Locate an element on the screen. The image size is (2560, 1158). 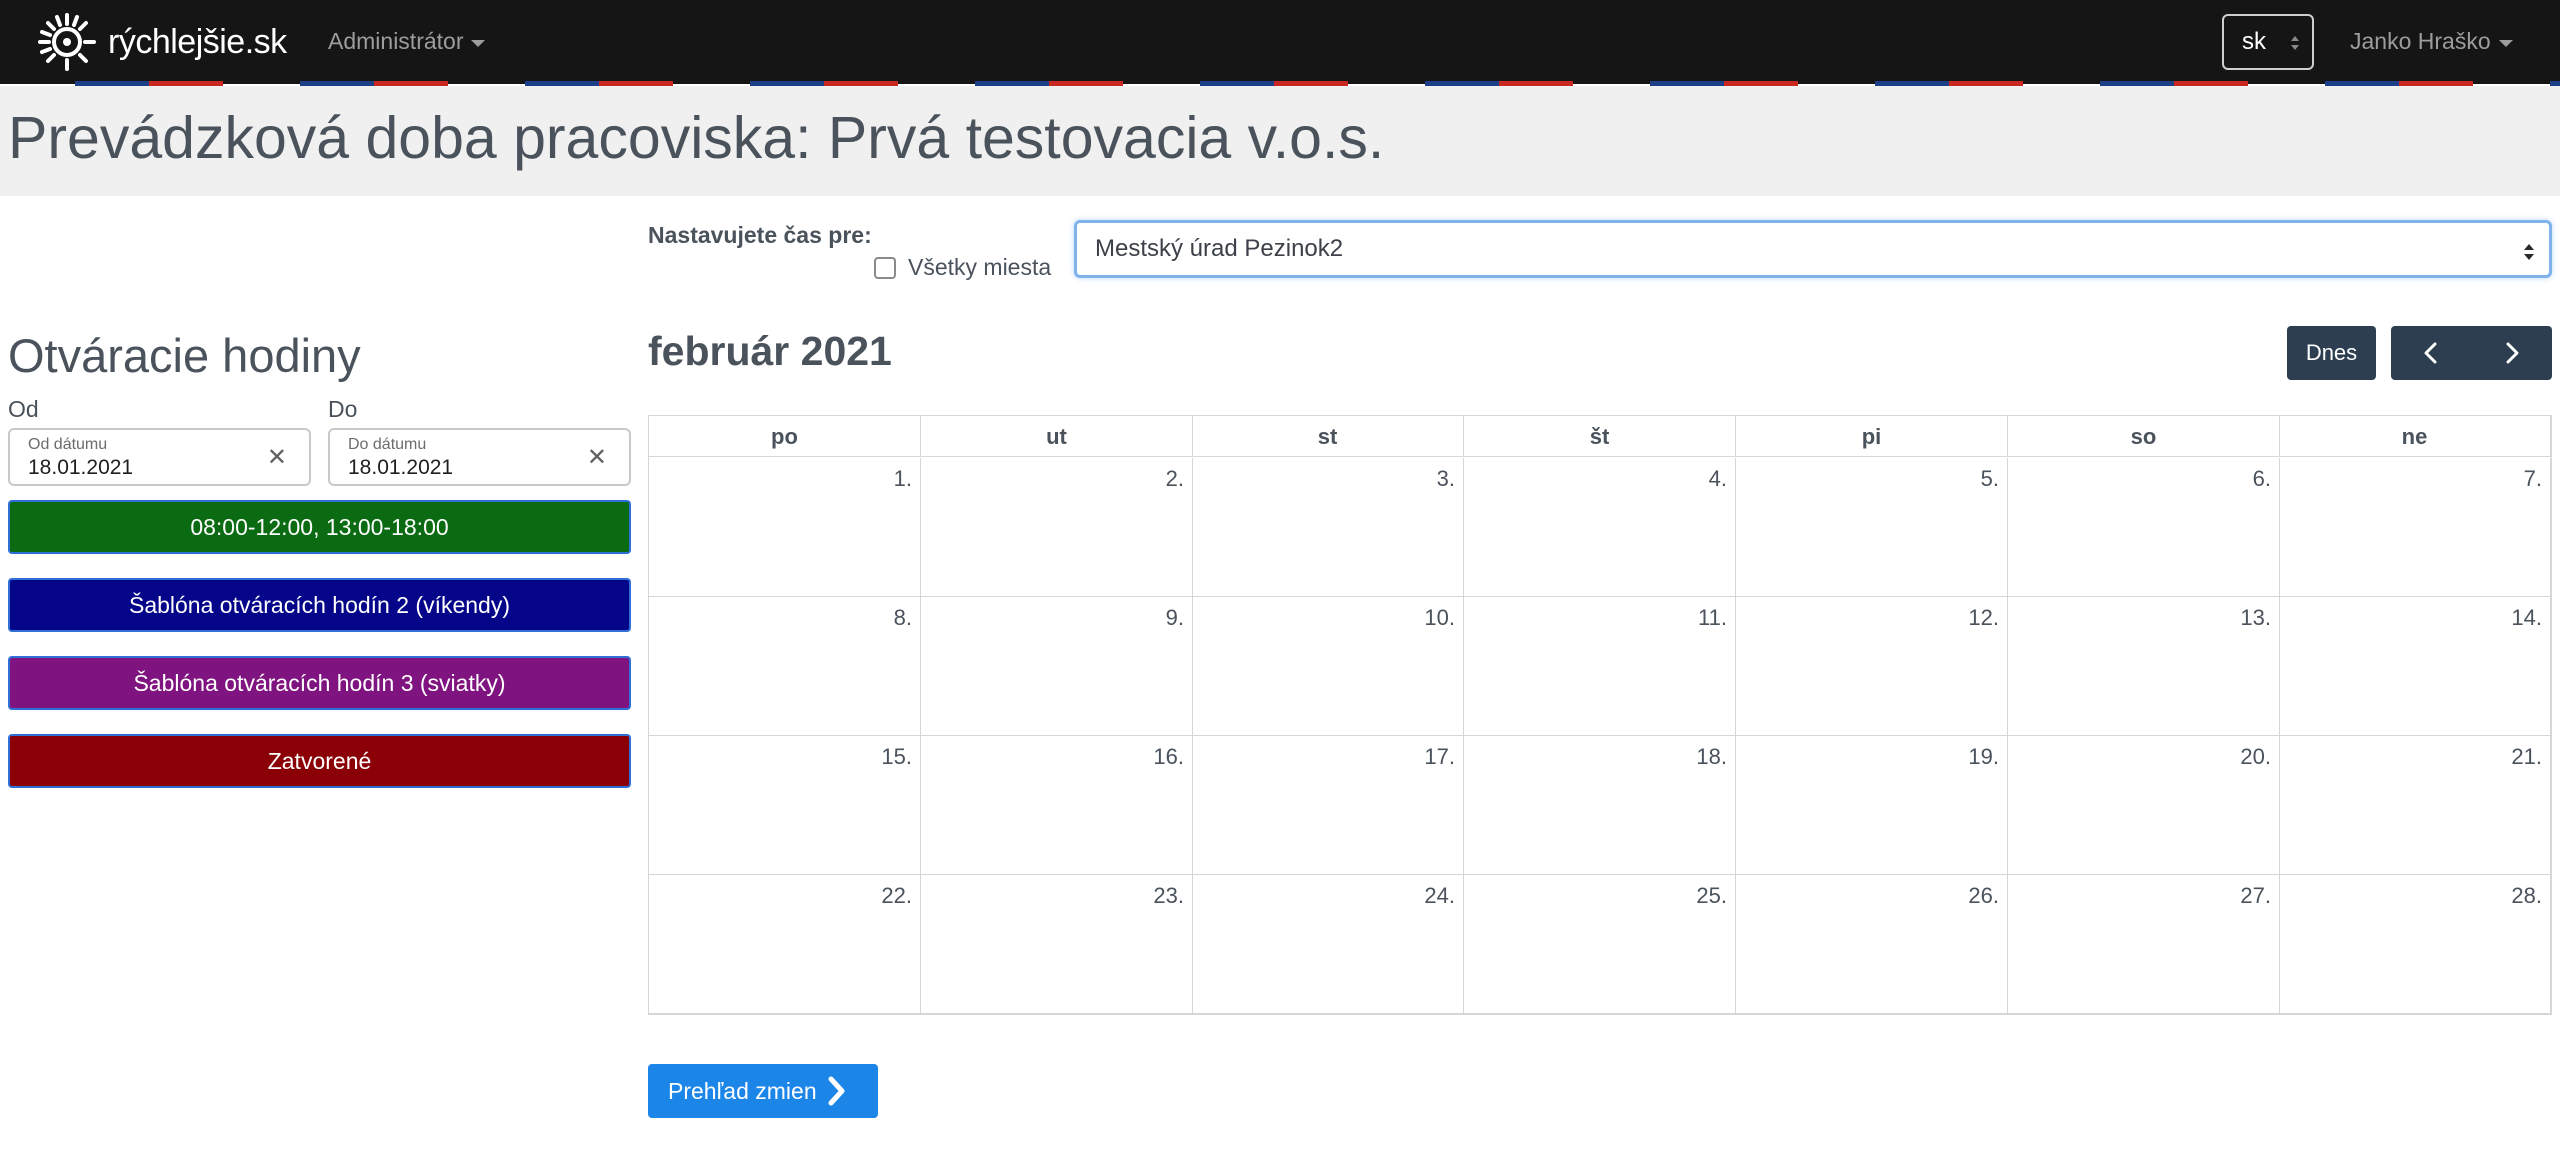
calendar-day-number: 7. is located at coordinates (2532, 478).